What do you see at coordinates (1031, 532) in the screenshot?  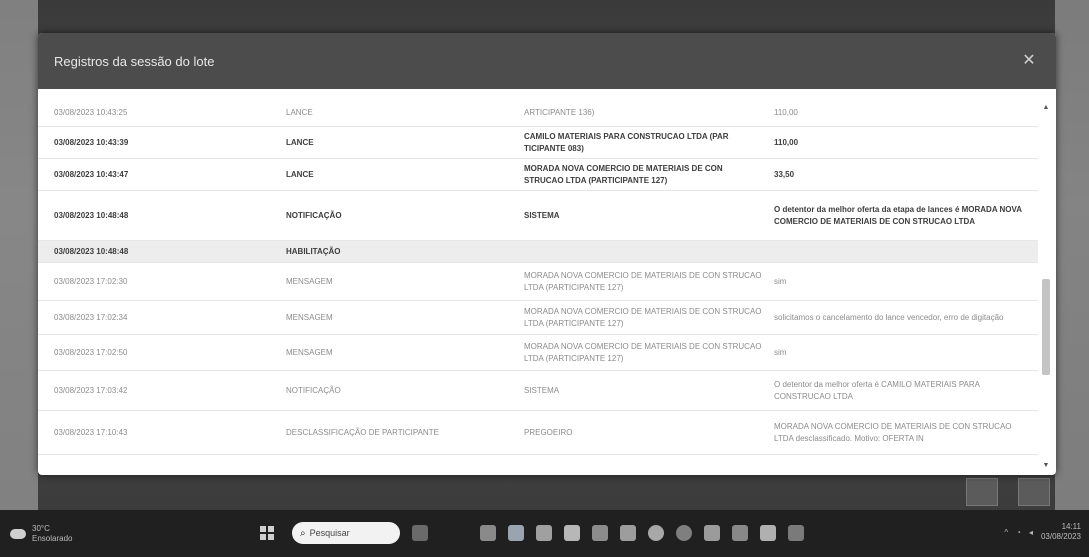 I see `volume-icon: ◂` at bounding box center [1031, 532].